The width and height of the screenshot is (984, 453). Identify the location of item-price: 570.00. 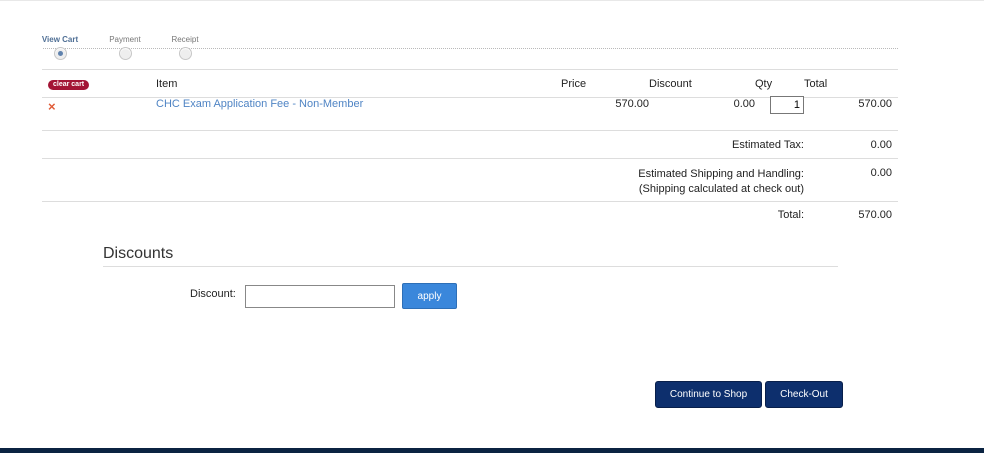
(632, 104).